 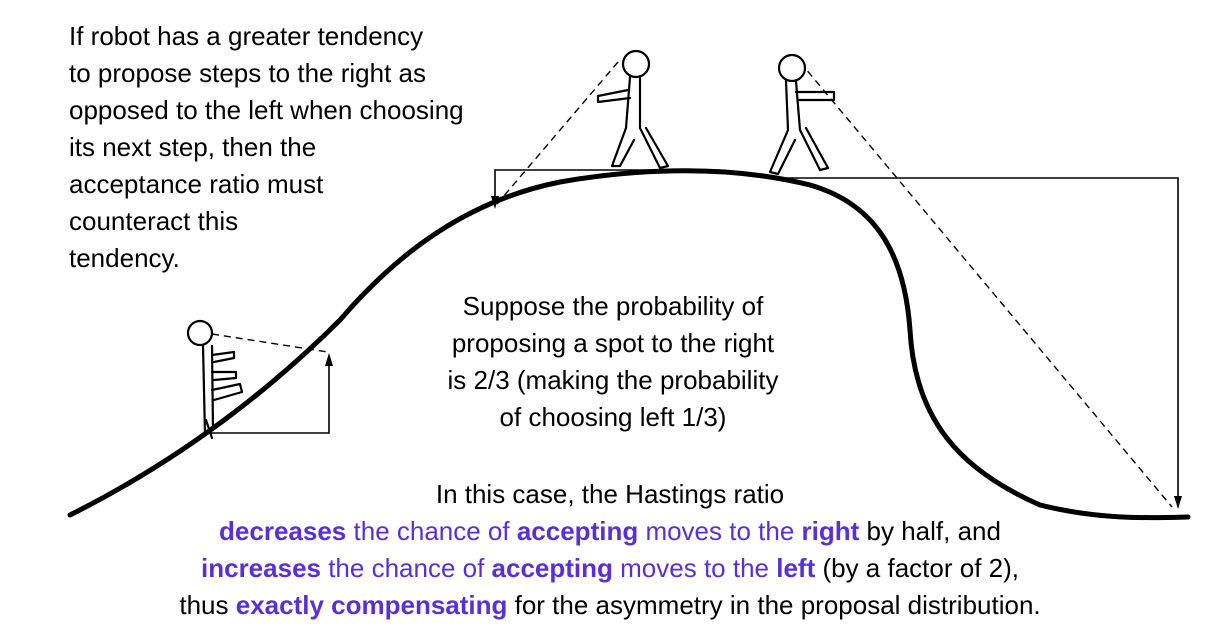 What do you see at coordinates (270, 343) in the screenshot?
I see `left-sight-line` at bounding box center [270, 343].